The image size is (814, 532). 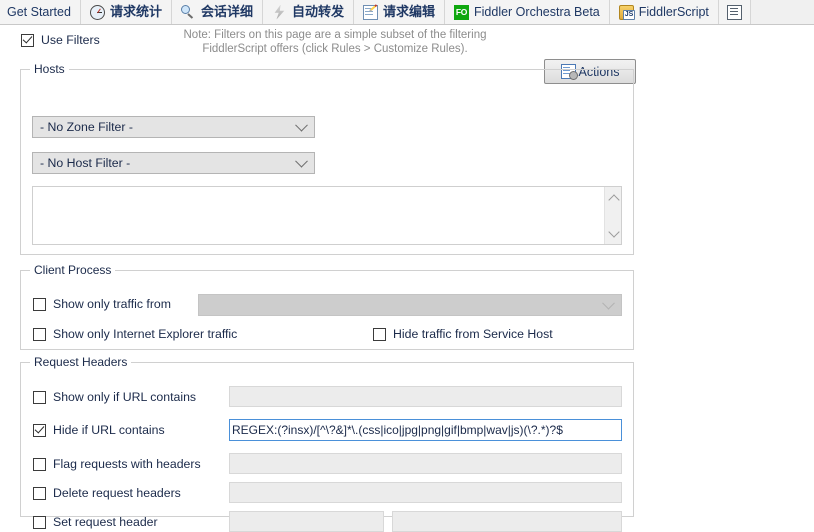 I want to click on hide-service-host-row: Hide traffic from Service Host, so click(x=463, y=334).